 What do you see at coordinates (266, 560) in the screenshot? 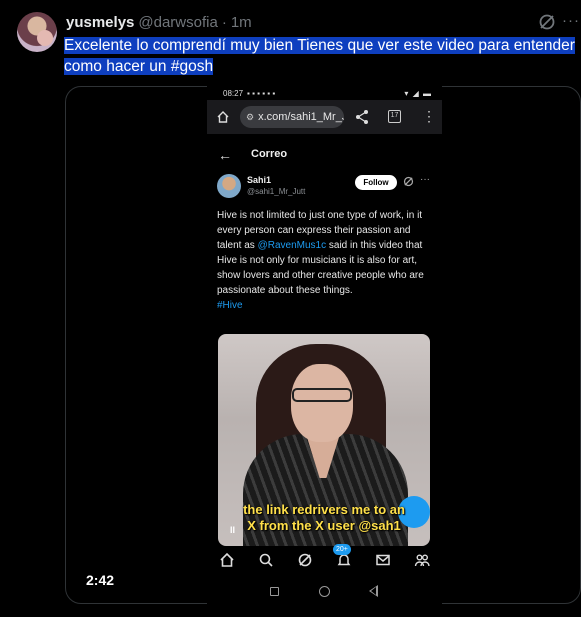
I see `search-tab-icon` at bounding box center [266, 560].